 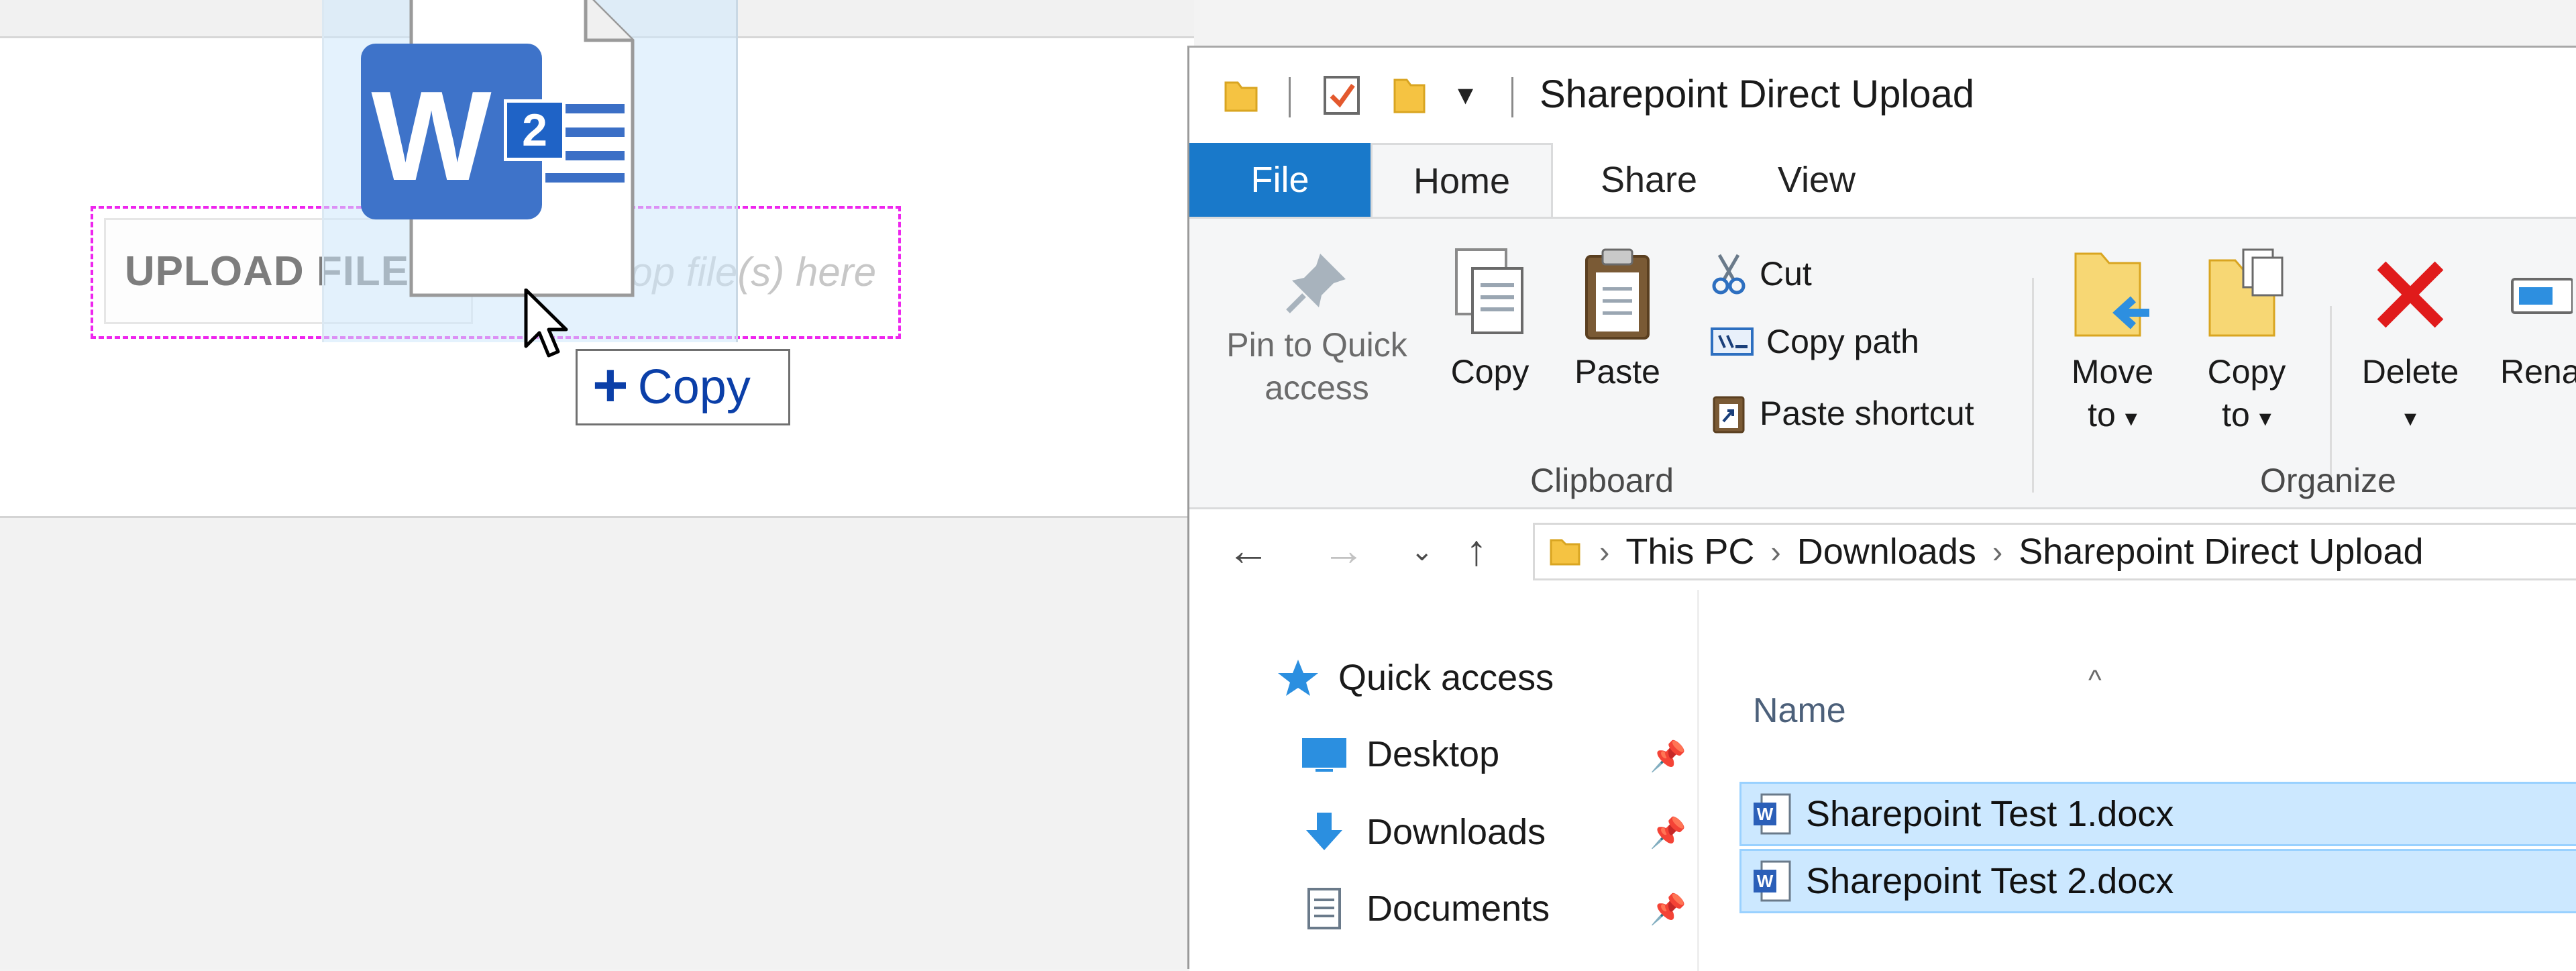 I want to click on pin-to-quick-access-button: Pin to Quick access, so click(x=1317, y=327).